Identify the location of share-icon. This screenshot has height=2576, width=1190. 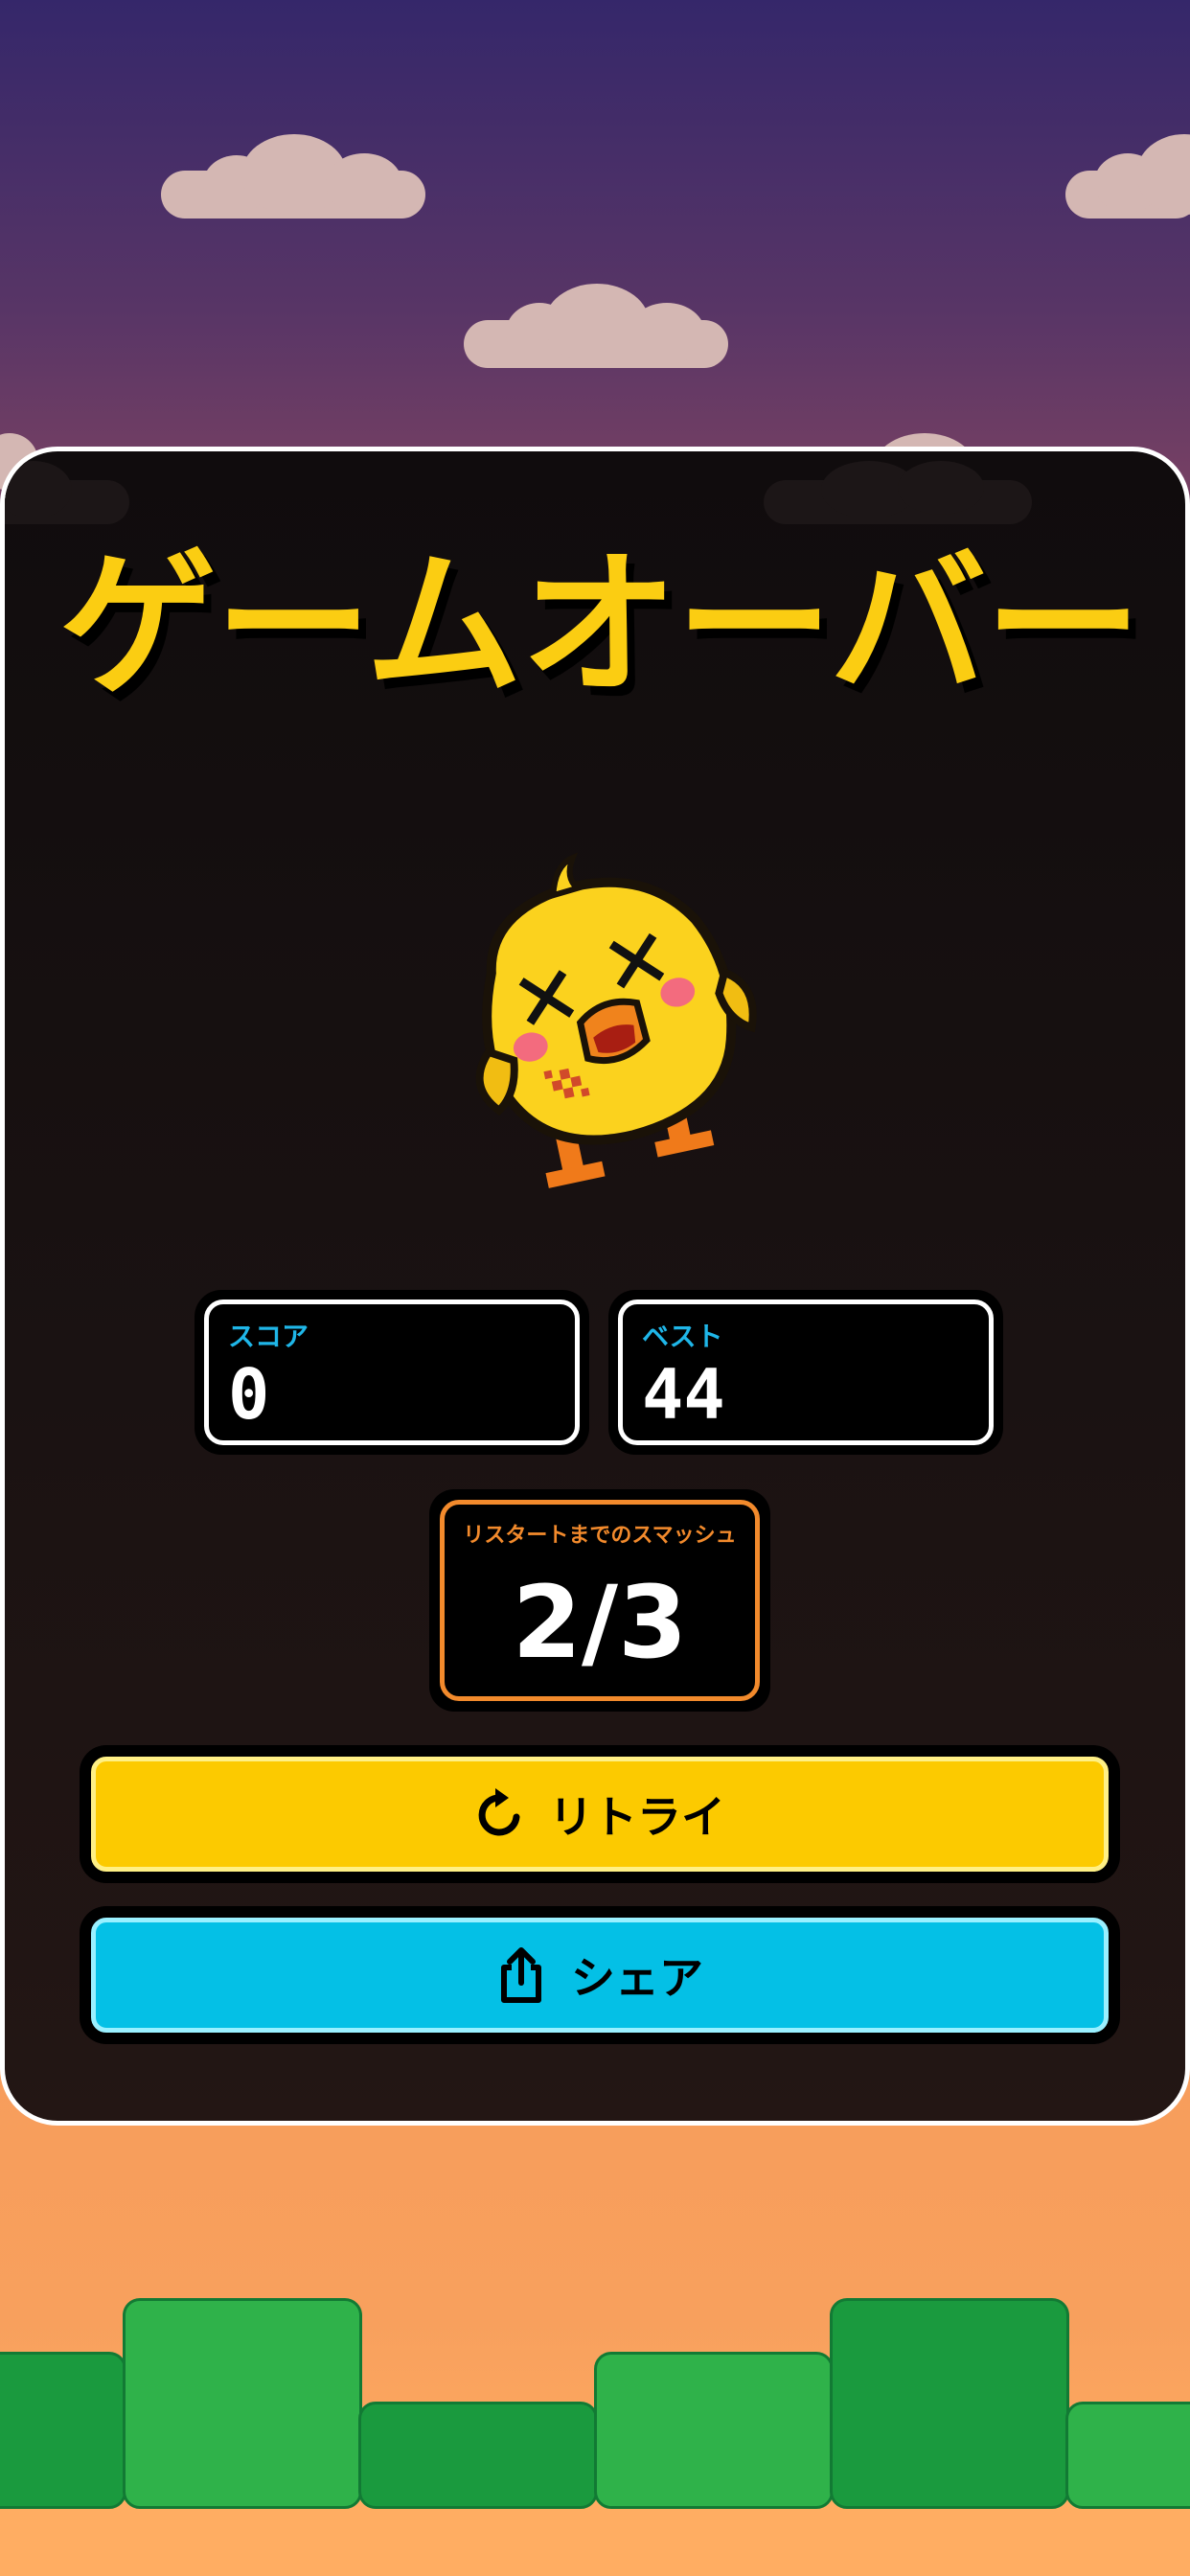
(521, 1975).